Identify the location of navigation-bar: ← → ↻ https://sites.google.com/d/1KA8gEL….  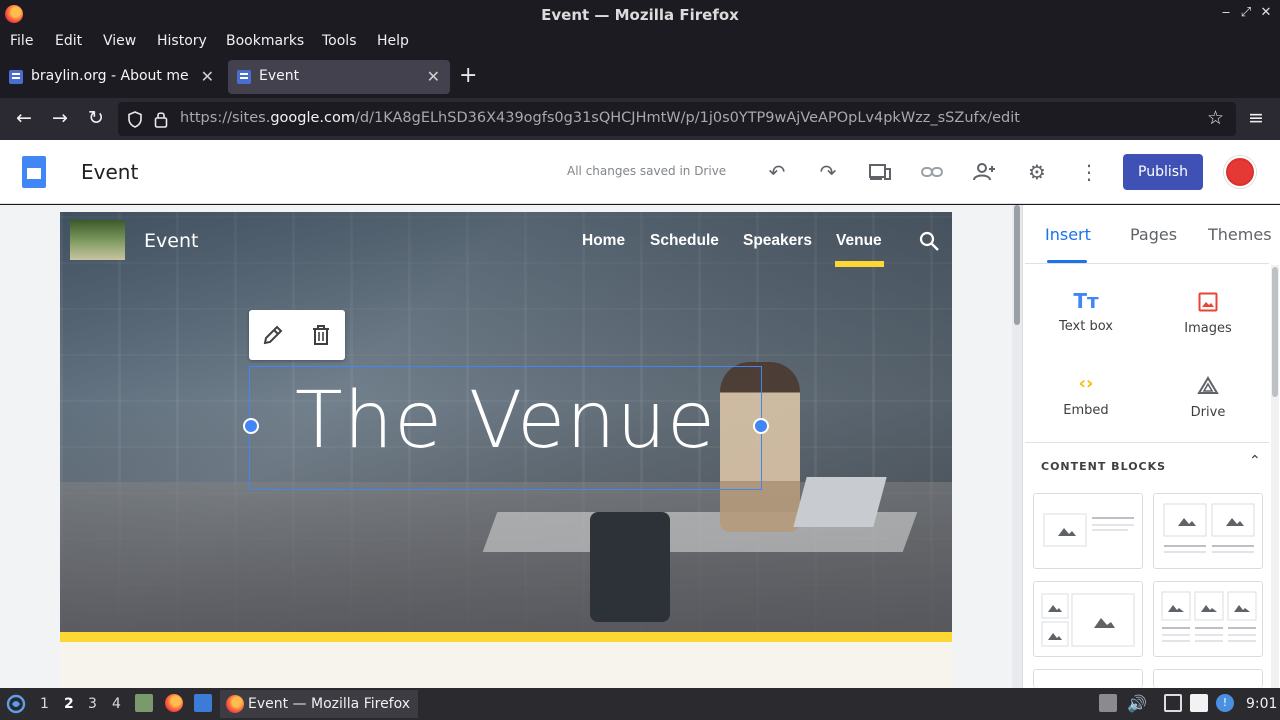
(640, 119).